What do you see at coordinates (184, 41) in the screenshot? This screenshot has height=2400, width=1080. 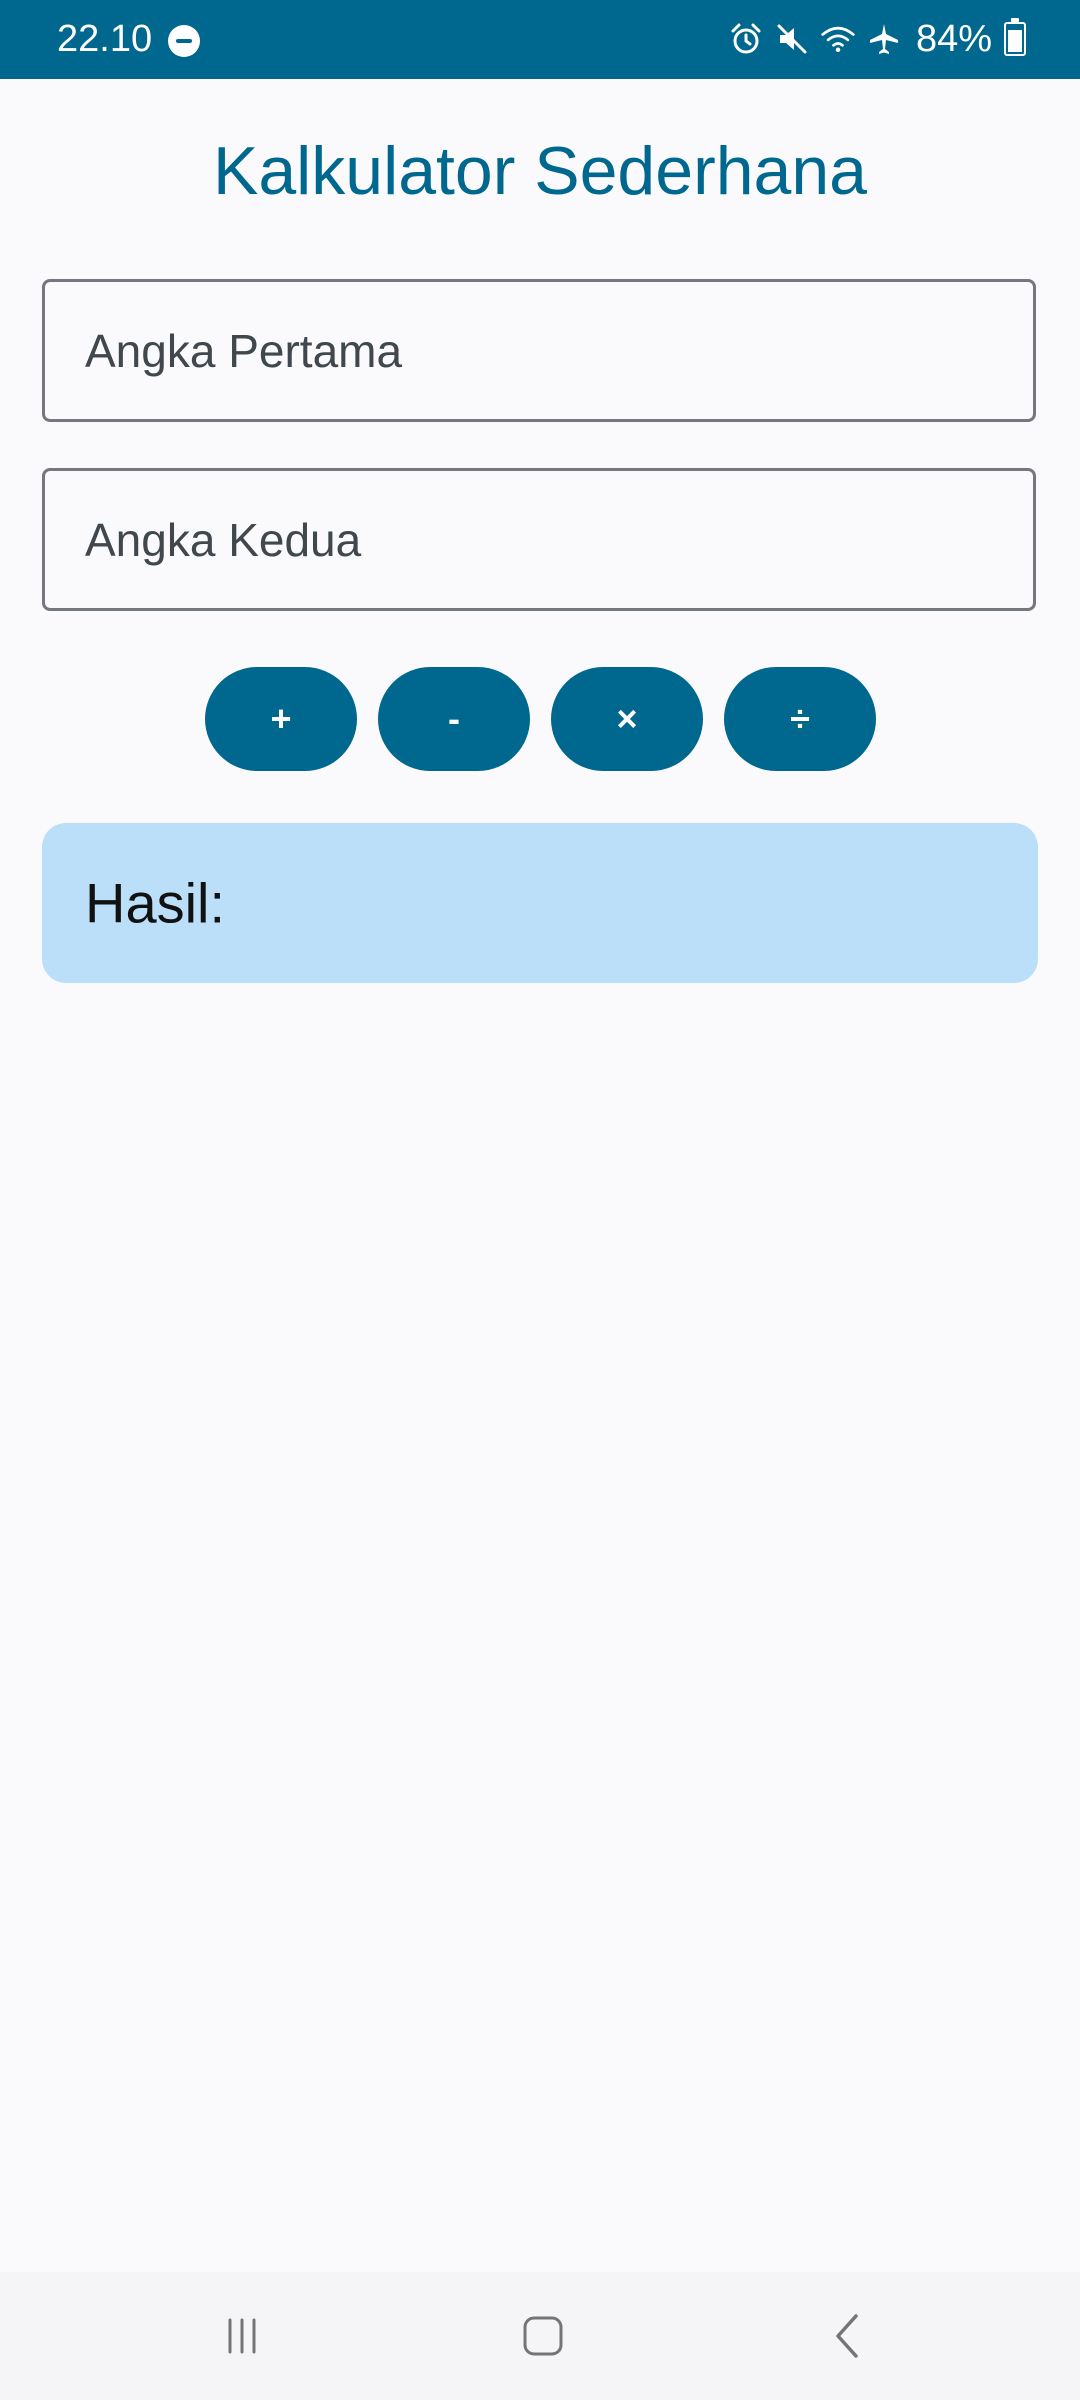 I see `minus-circle-icon` at bounding box center [184, 41].